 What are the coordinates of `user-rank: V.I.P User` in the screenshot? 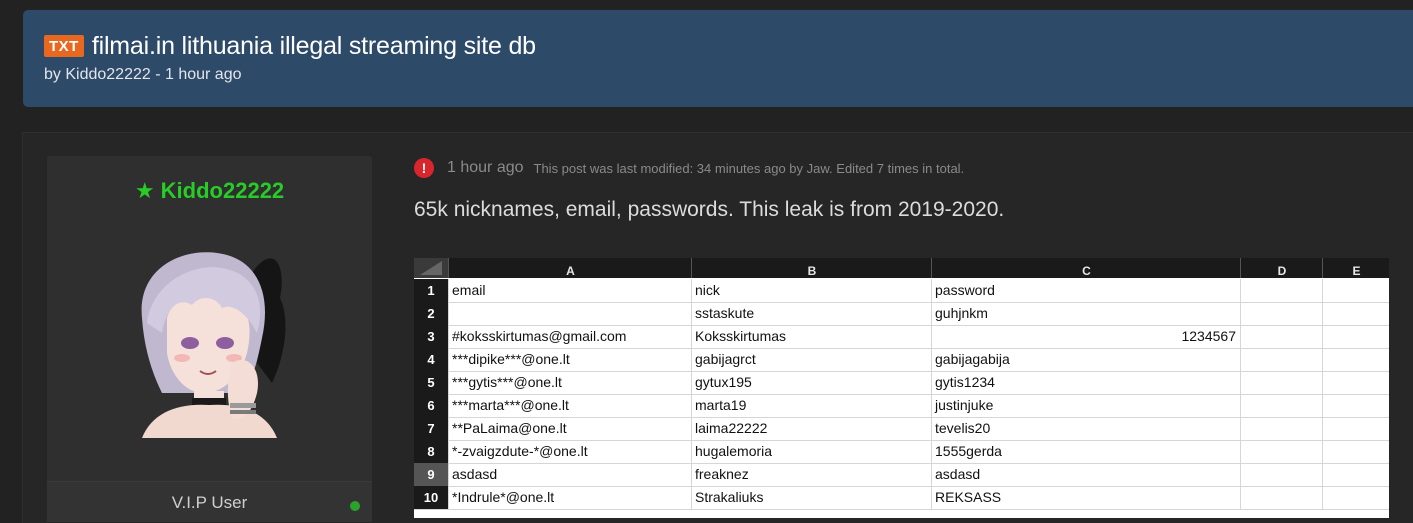 It's located at (209, 502).